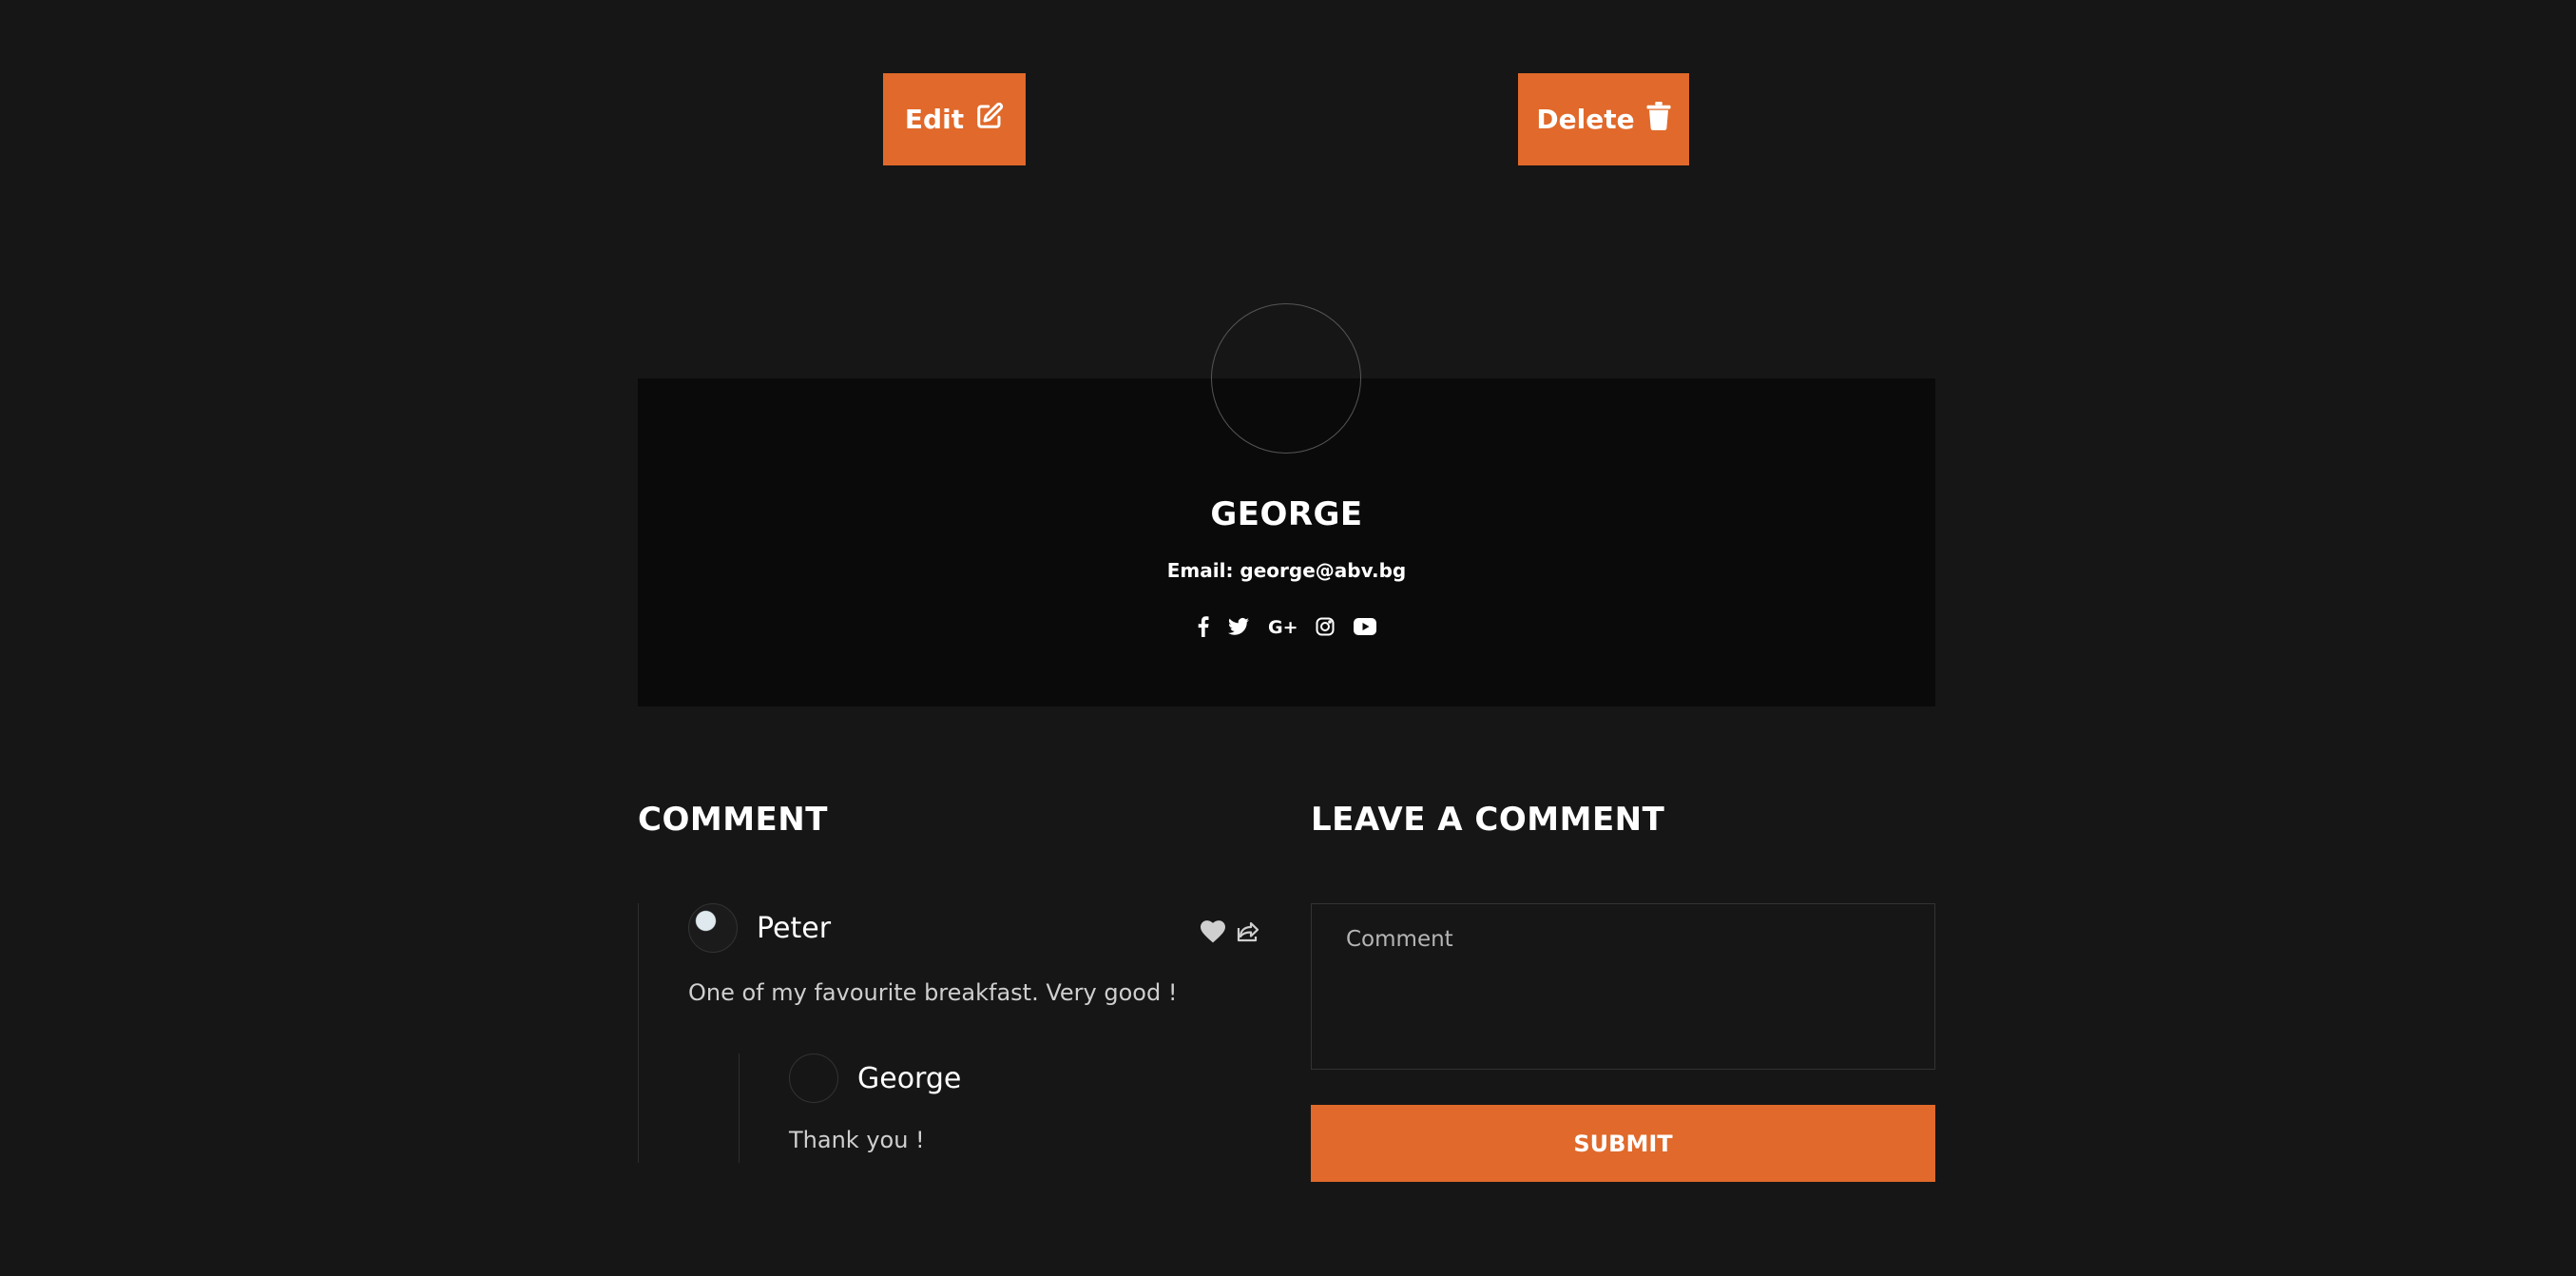  Describe the element at coordinates (1249, 934) in the screenshot. I see `share-icon` at that location.